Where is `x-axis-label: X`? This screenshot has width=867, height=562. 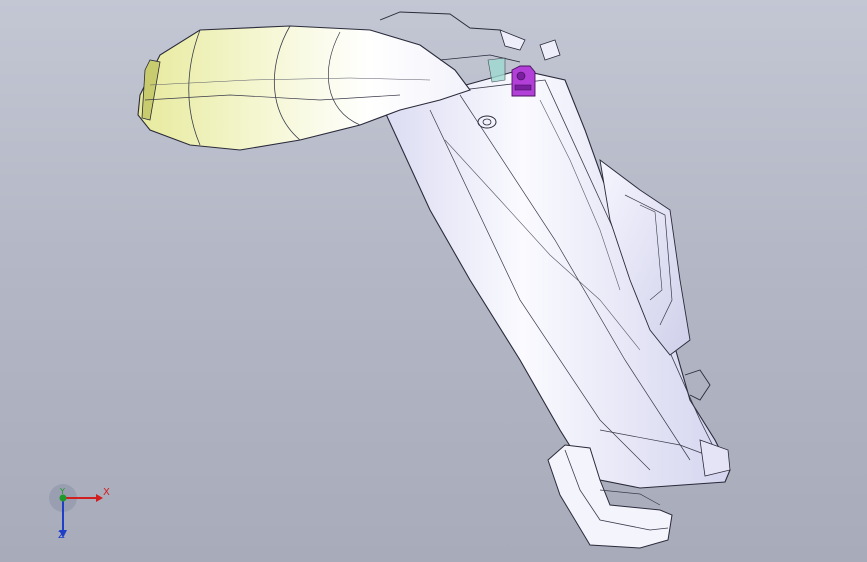 x-axis-label: X is located at coordinates (106, 492).